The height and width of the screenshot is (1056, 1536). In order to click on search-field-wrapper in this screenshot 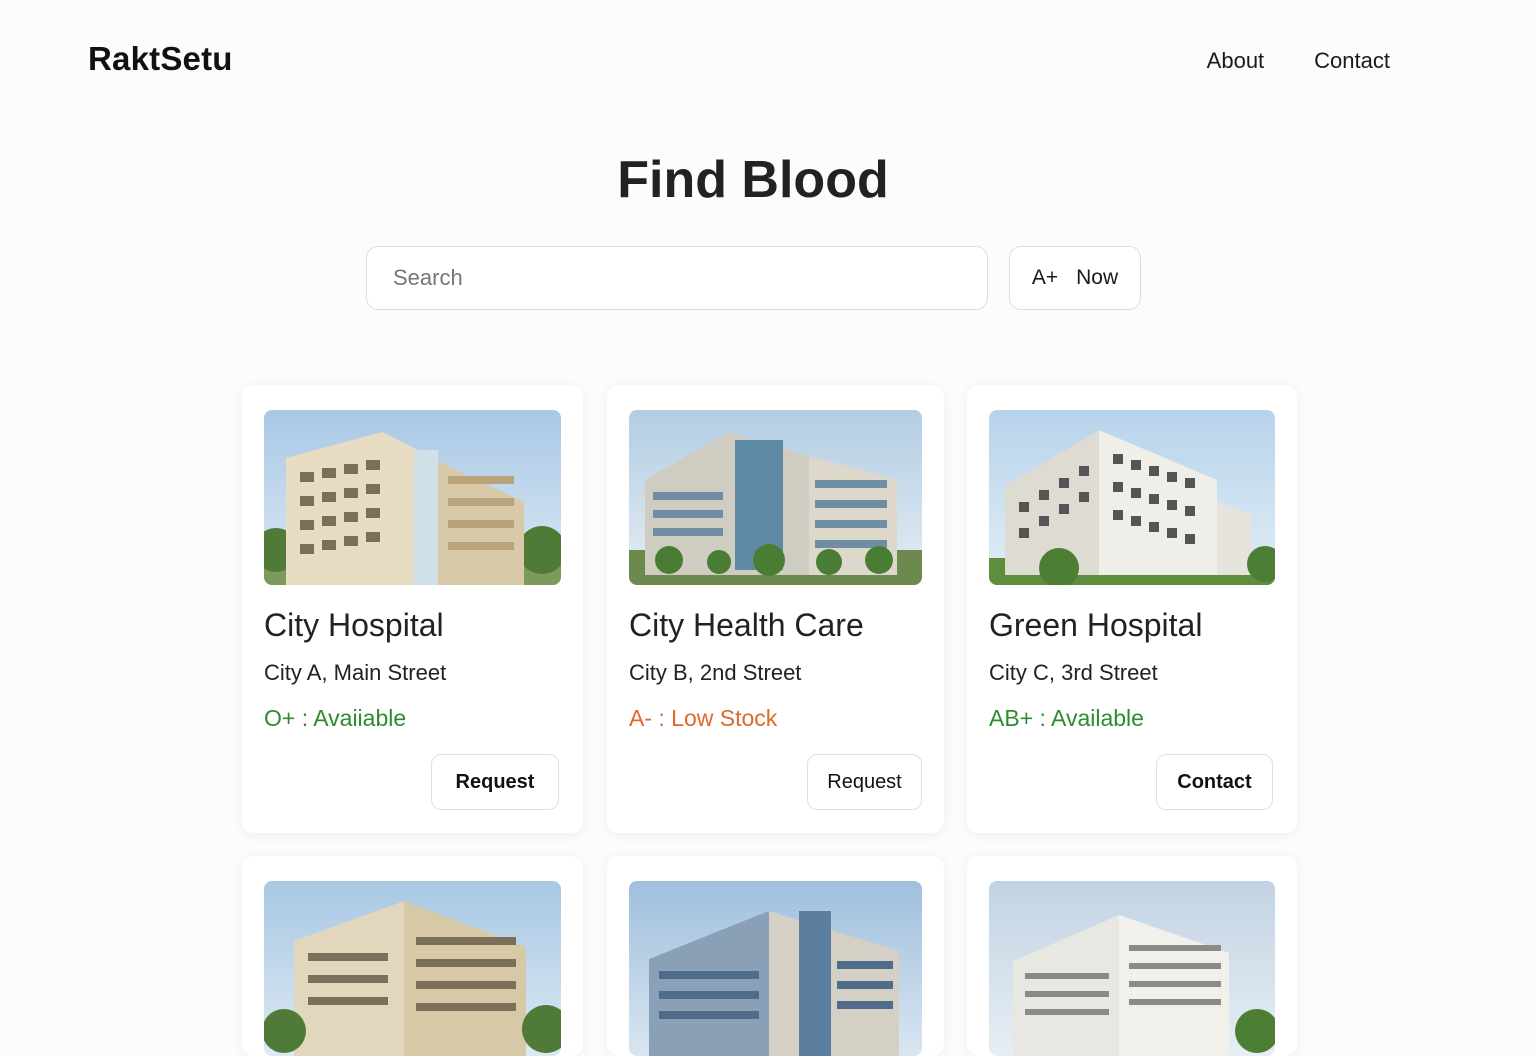, I will do `click(677, 278)`.